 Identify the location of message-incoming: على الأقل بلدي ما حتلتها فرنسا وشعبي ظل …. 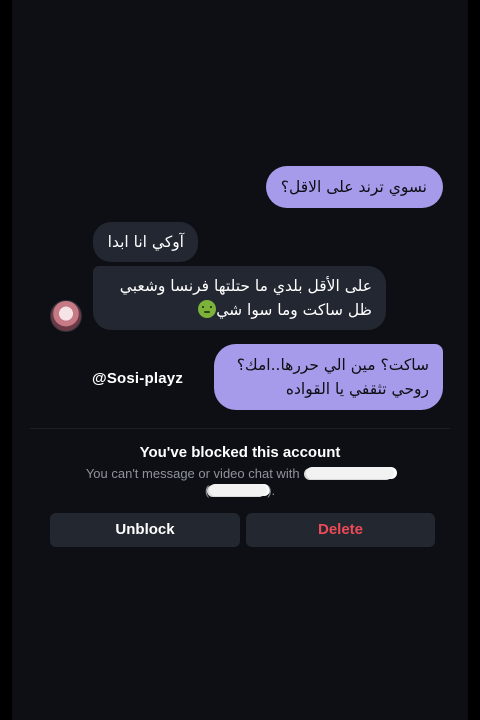
(239, 298).